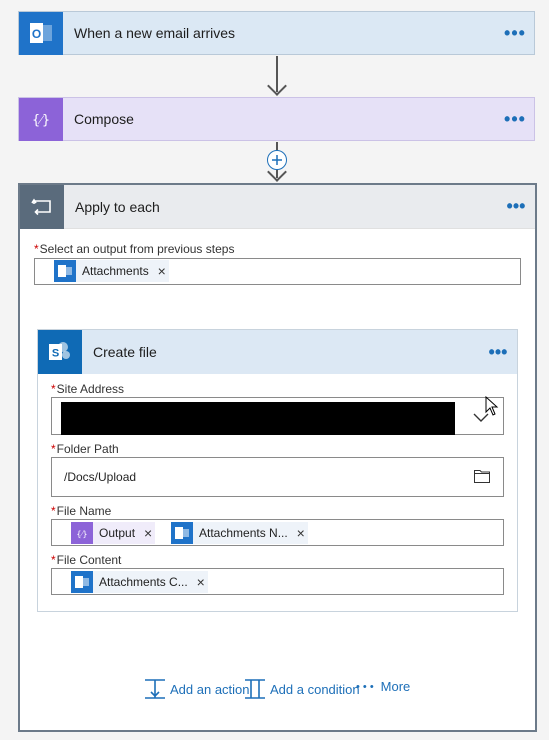  I want to click on trigger-card: O When a new email arrives •••, so click(276, 33).